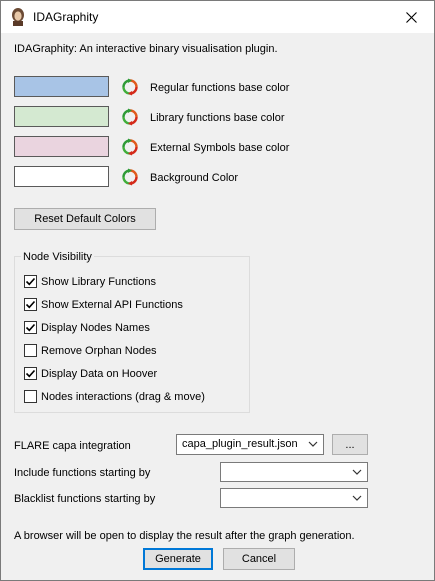  Describe the element at coordinates (99, 374) in the screenshot. I see `display-data-on-hoover-label: Display Data on Hoover` at that location.